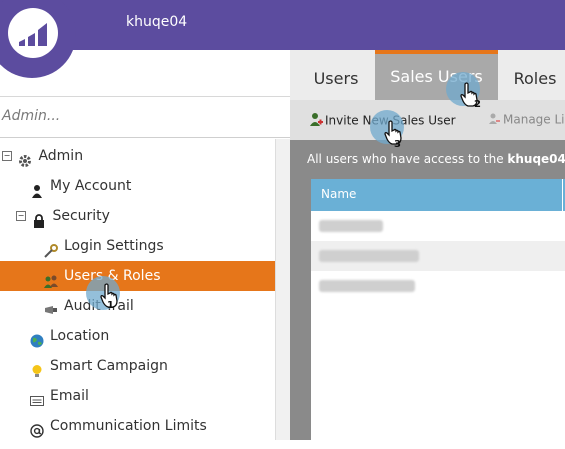 The image size is (565, 449). What do you see at coordinates (80, 336) in the screenshot?
I see `tree-item-label: Location` at bounding box center [80, 336].